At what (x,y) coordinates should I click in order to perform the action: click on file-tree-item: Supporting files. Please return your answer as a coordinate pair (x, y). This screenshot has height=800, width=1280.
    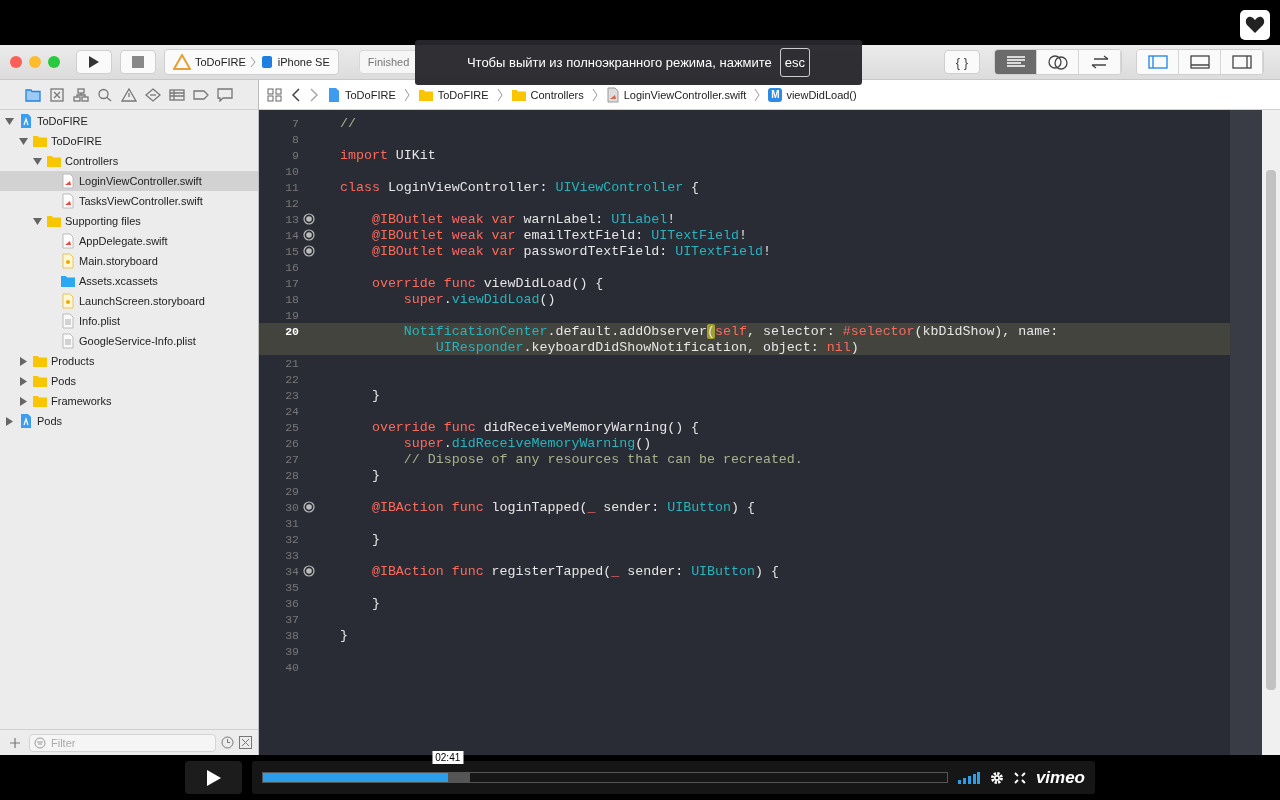
    Looking at the image, I should click on (129, 221).